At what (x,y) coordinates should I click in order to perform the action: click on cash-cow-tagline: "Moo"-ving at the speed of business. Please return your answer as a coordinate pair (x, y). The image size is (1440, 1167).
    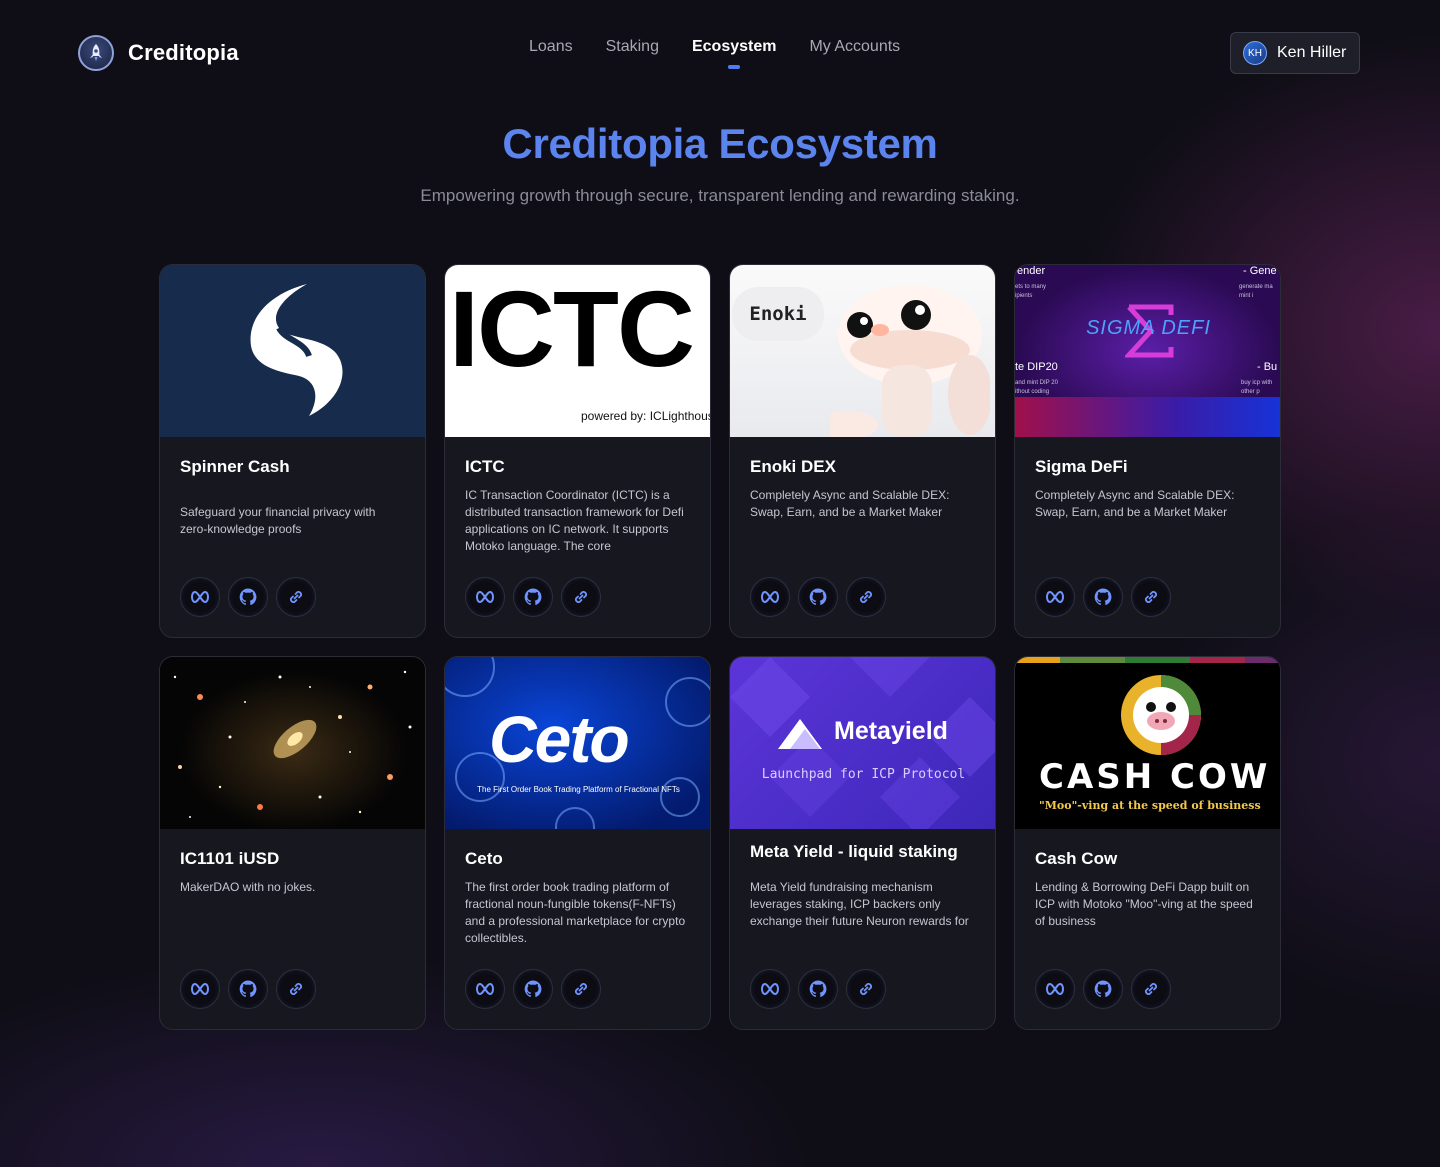
    Looking at the image, I should click on (1150, 805).